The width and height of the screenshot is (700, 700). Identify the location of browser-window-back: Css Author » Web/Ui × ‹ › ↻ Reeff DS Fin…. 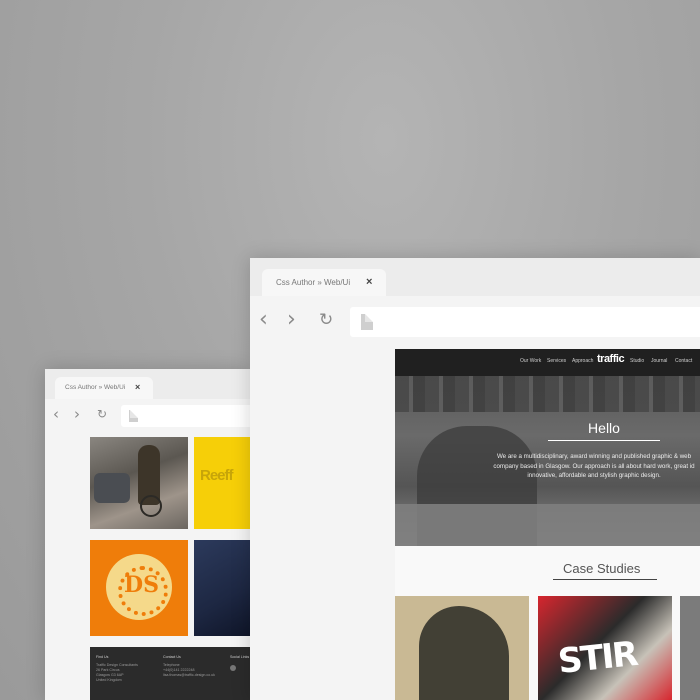
(147, 534).